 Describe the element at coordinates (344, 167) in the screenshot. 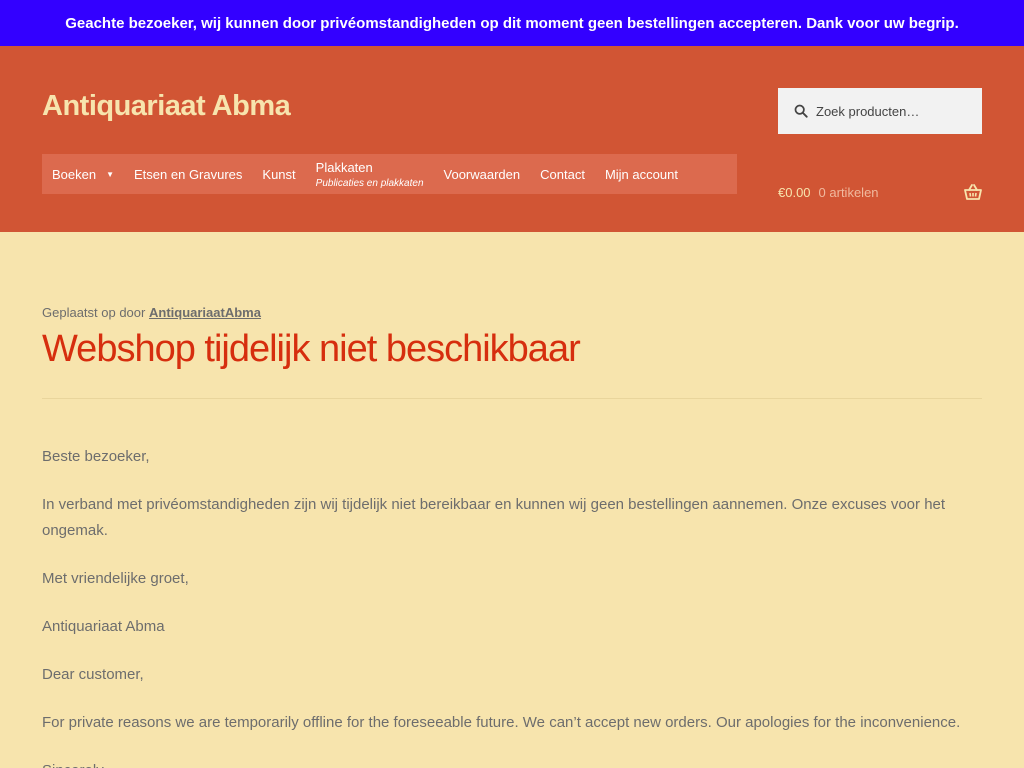

I see `nav-item-label: Plakkaten` at that location.